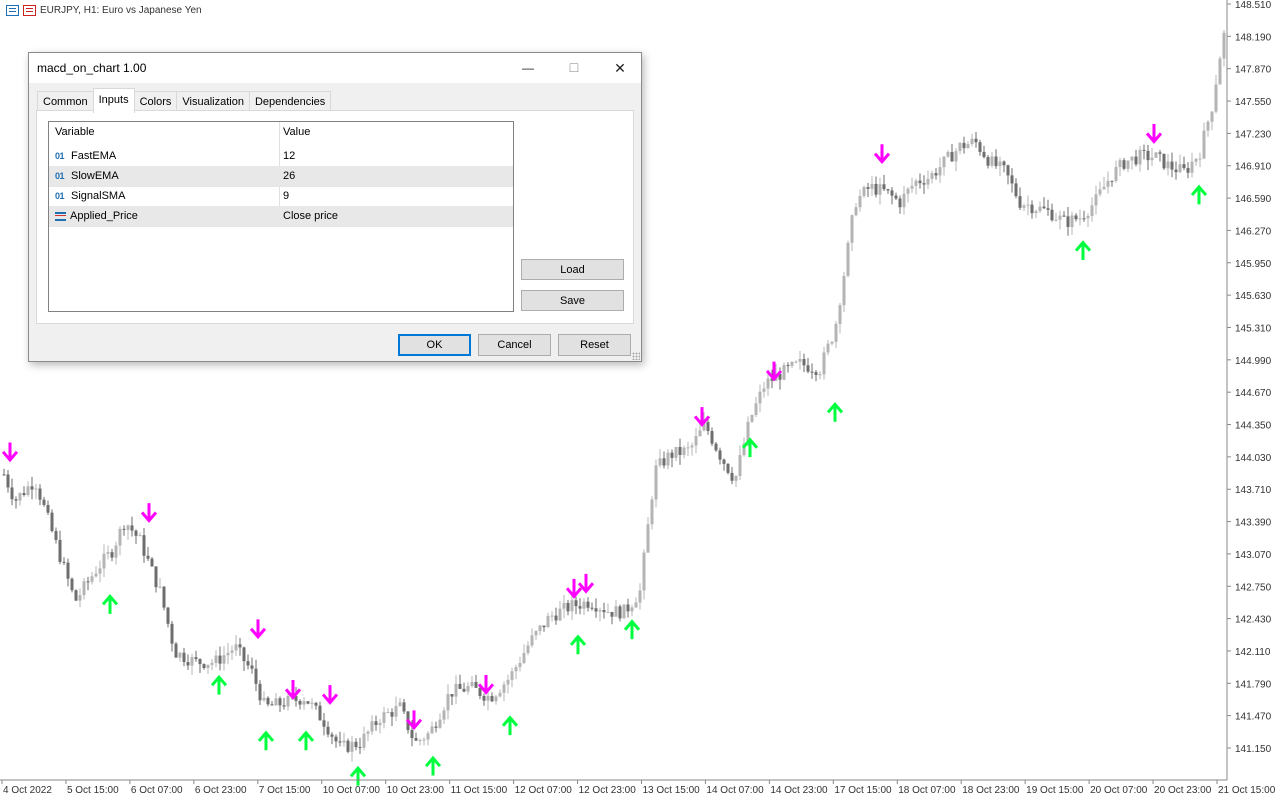  Describe the element at coordinates (290, 101) in the screenshot. I see `tab-dependencies: Dependencies` at that location.